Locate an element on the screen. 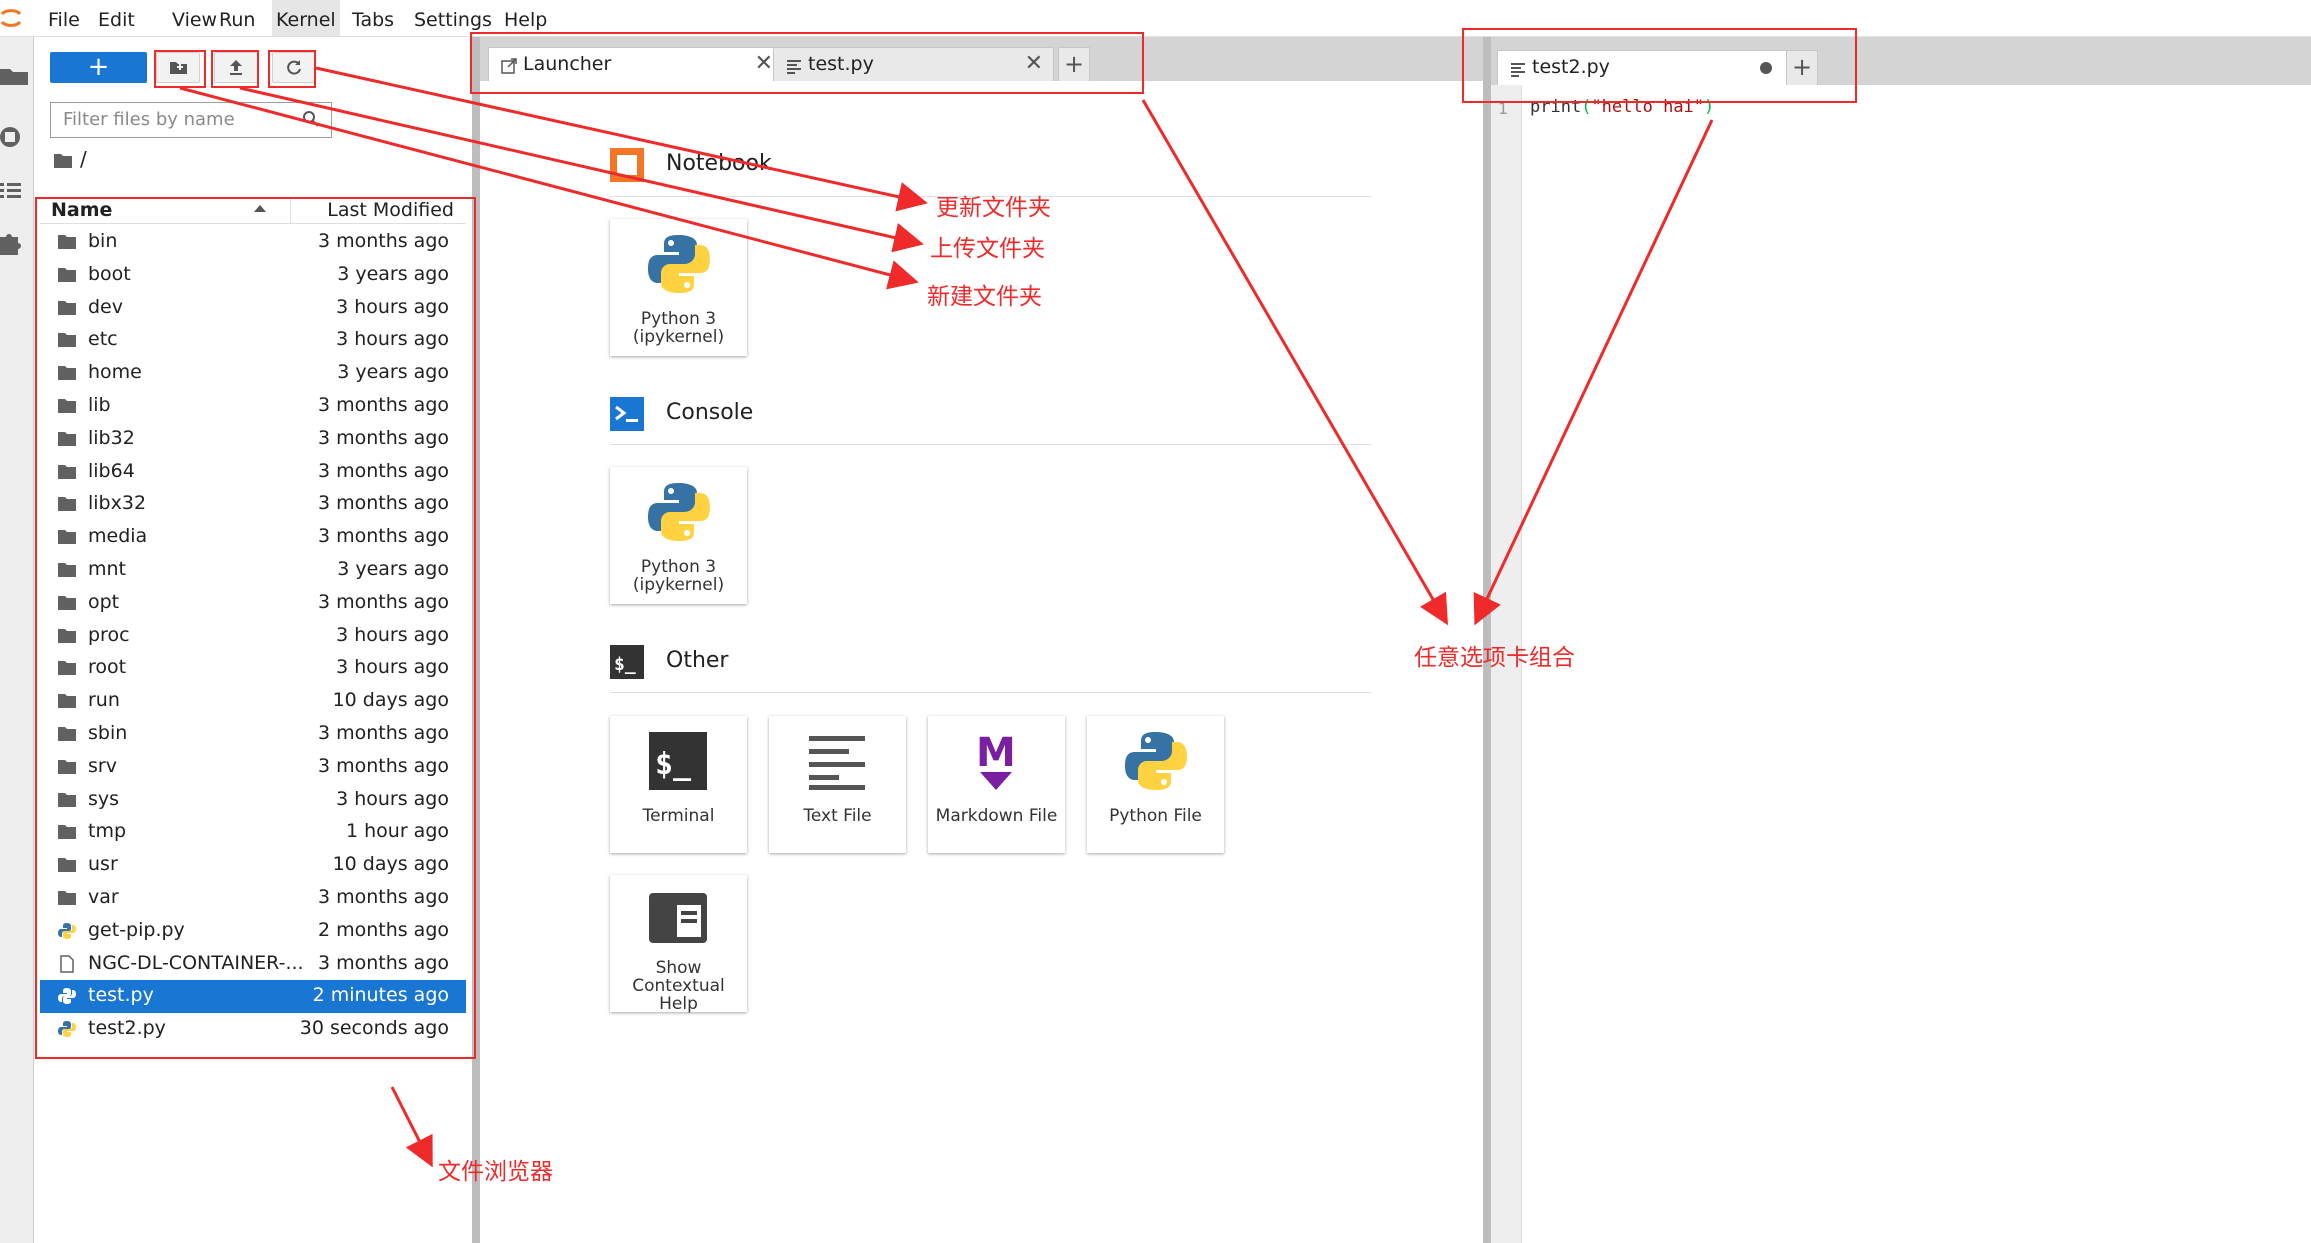 The width and height of the screenshot is (2311, 1243). annotation-file-browser: 文件浏览器 is located at coordinates (495, 1172).